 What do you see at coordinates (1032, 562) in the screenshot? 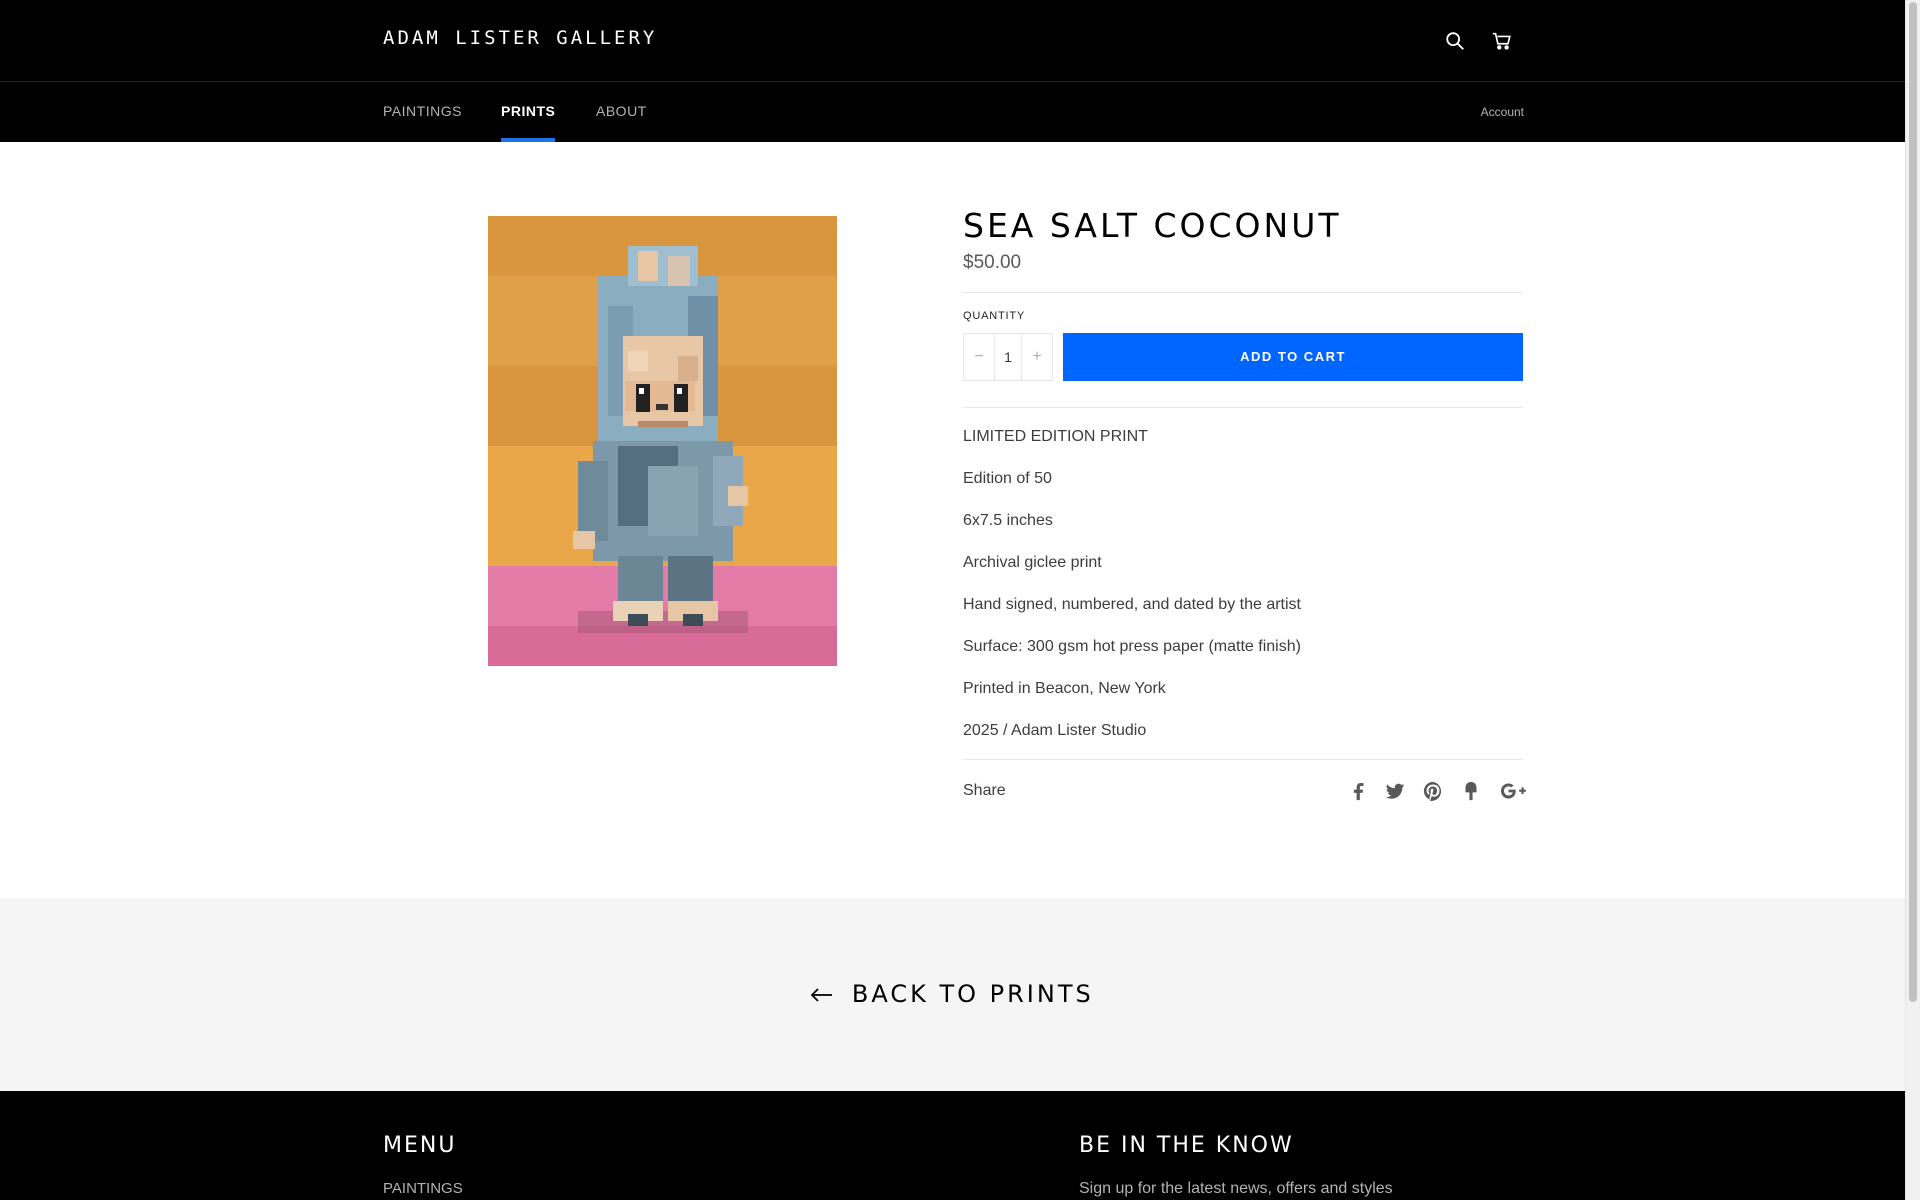
I see `description-line: Archival giclee print` at bounding box center [1032, 562].